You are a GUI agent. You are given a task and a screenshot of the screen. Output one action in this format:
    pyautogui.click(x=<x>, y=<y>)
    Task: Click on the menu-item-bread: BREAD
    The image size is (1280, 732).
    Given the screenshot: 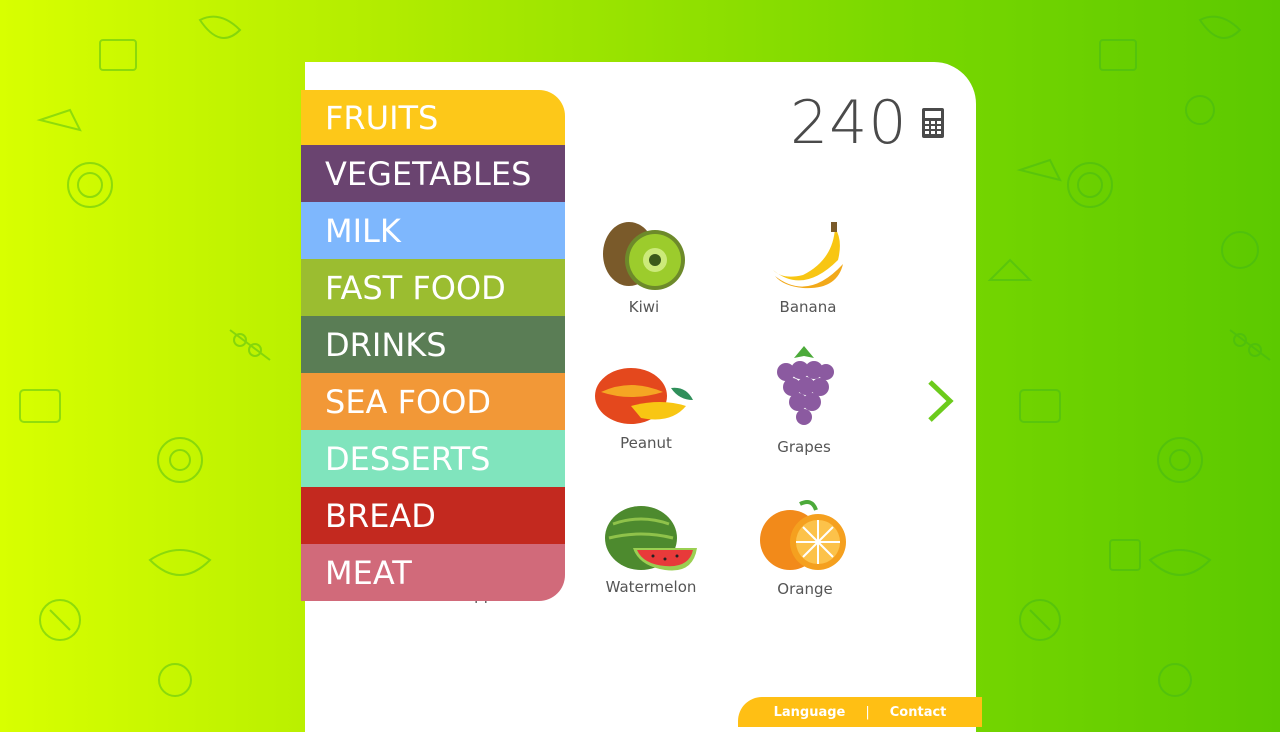 What is the action you would take?
    pyautogui.click(x=433, y=515)
    